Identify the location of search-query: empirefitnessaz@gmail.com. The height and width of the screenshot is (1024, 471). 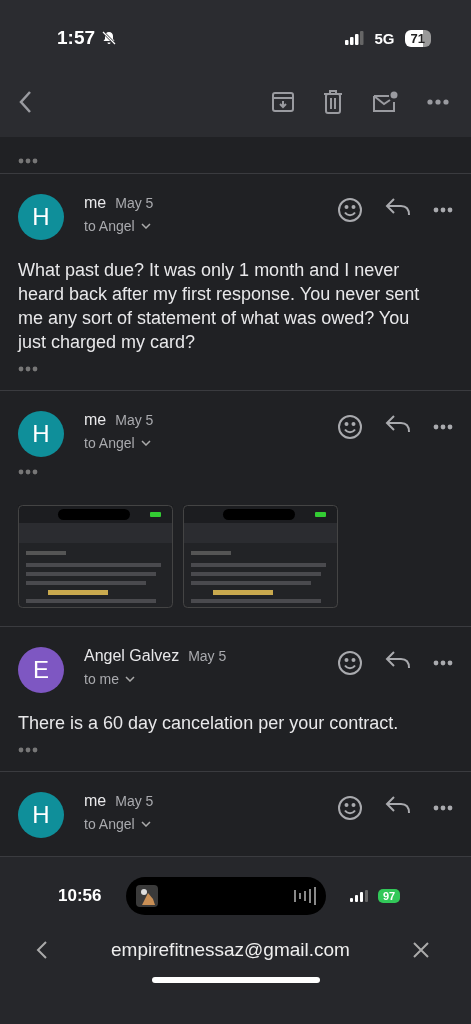
(230, 950).